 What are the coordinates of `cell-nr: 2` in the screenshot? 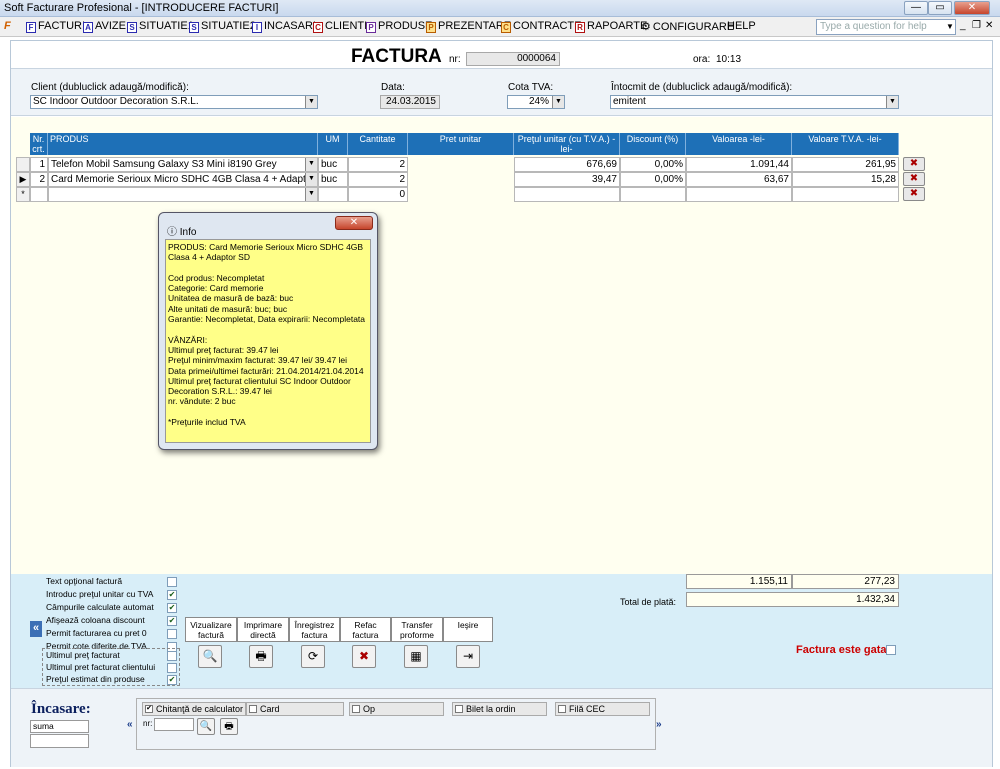 It's located at (39, 179).